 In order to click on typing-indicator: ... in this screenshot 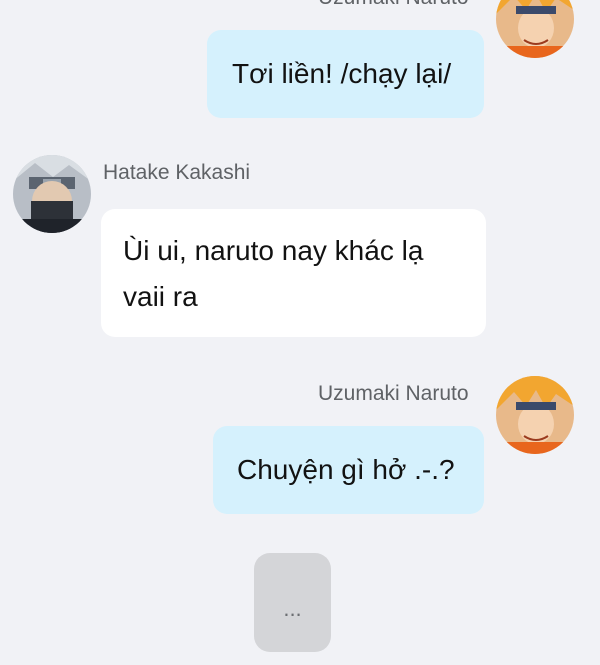, I will do `click(292, 602)`.